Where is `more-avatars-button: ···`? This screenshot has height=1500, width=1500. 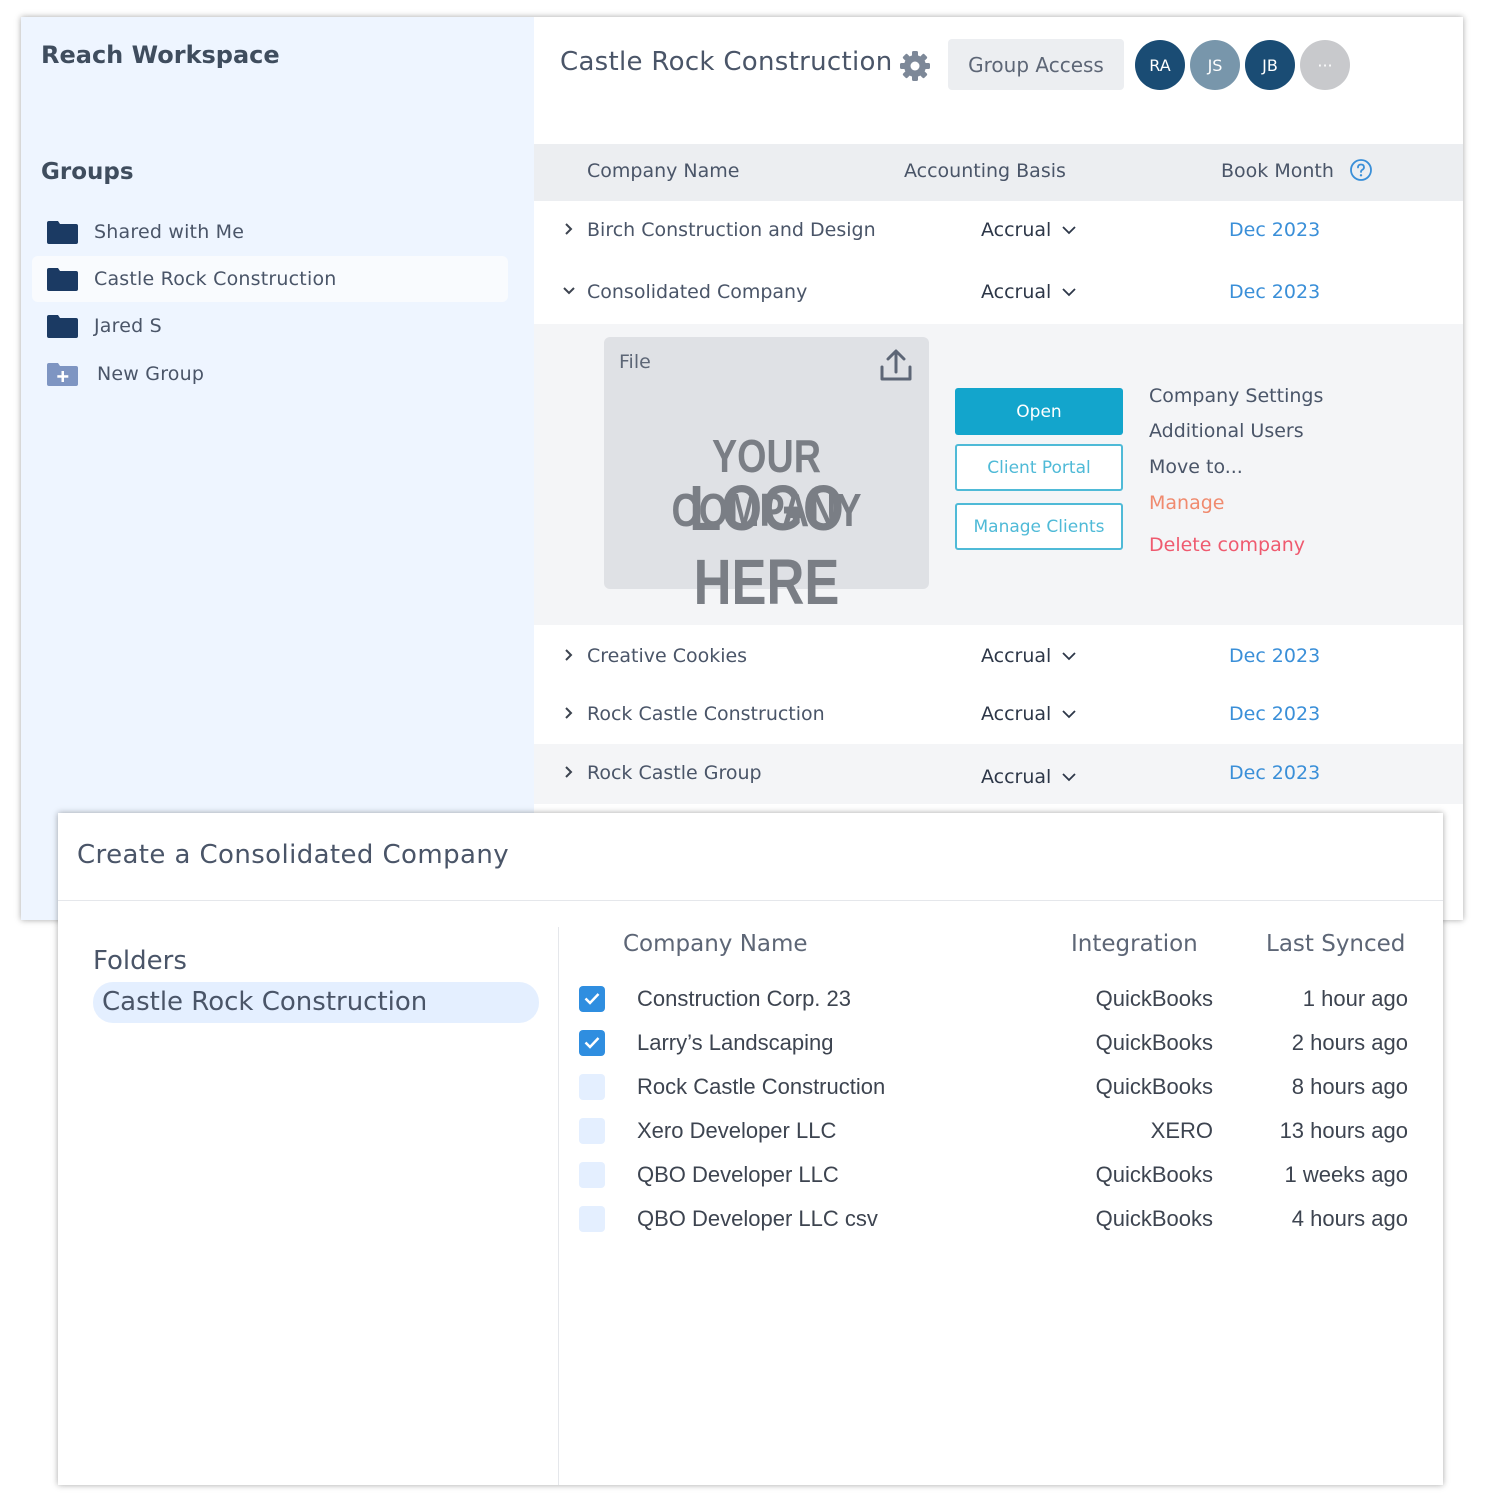
more-avatars-button: ··· is located at coordinates (1325, 65).